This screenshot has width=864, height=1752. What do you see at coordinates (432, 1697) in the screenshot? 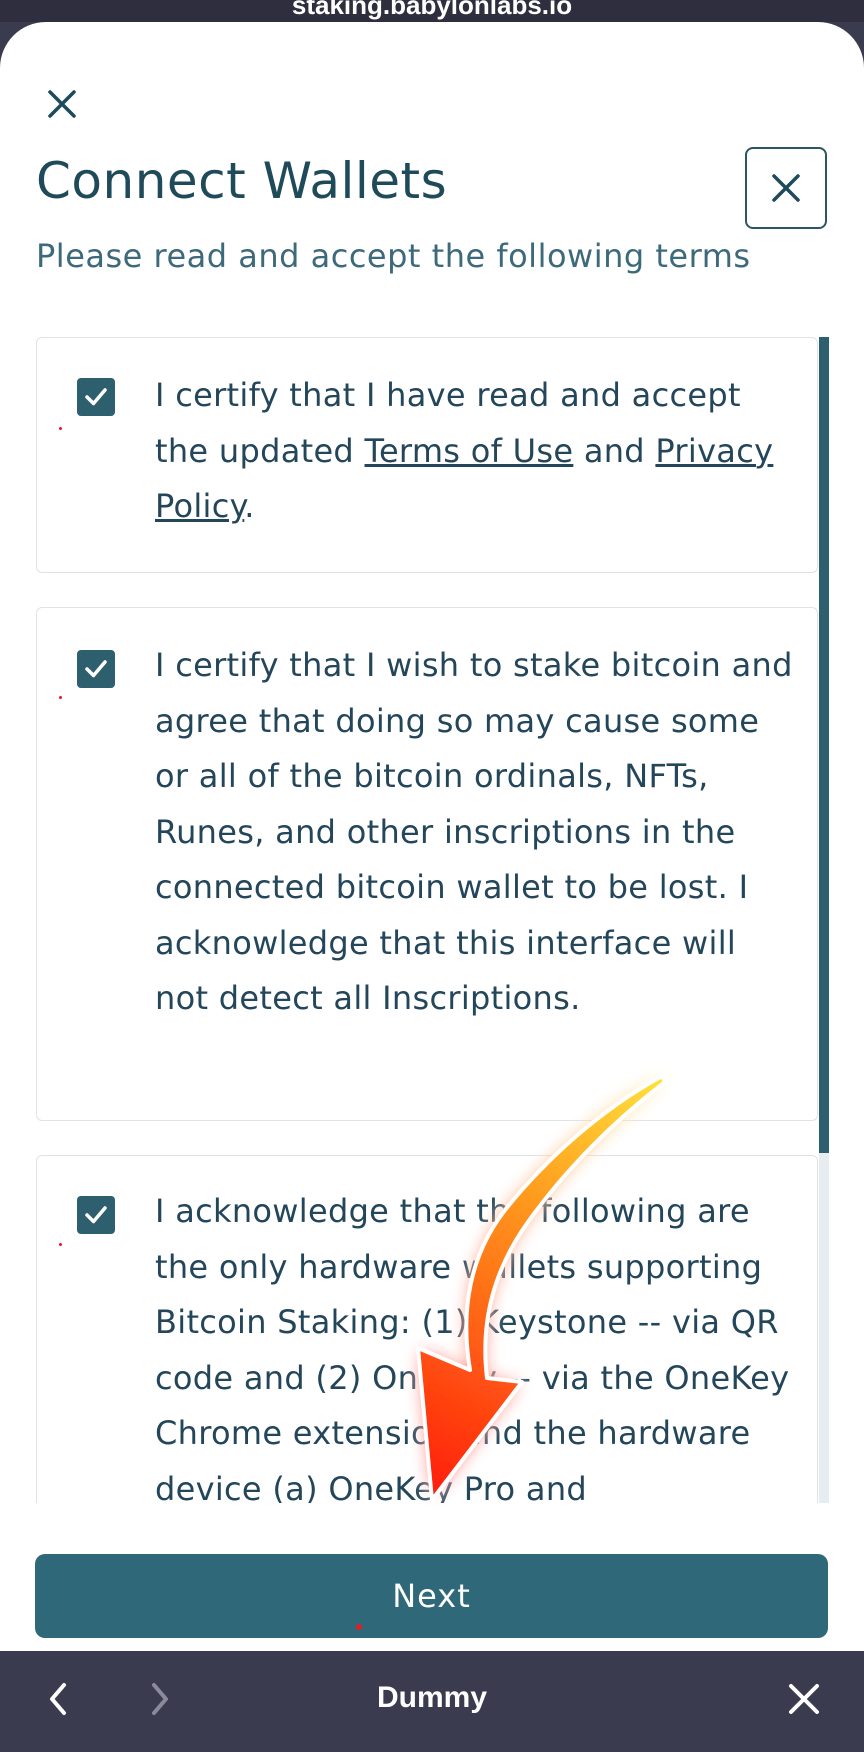
I see `bottom-bar-title: Dummy` at bounding box center [432, 1697].